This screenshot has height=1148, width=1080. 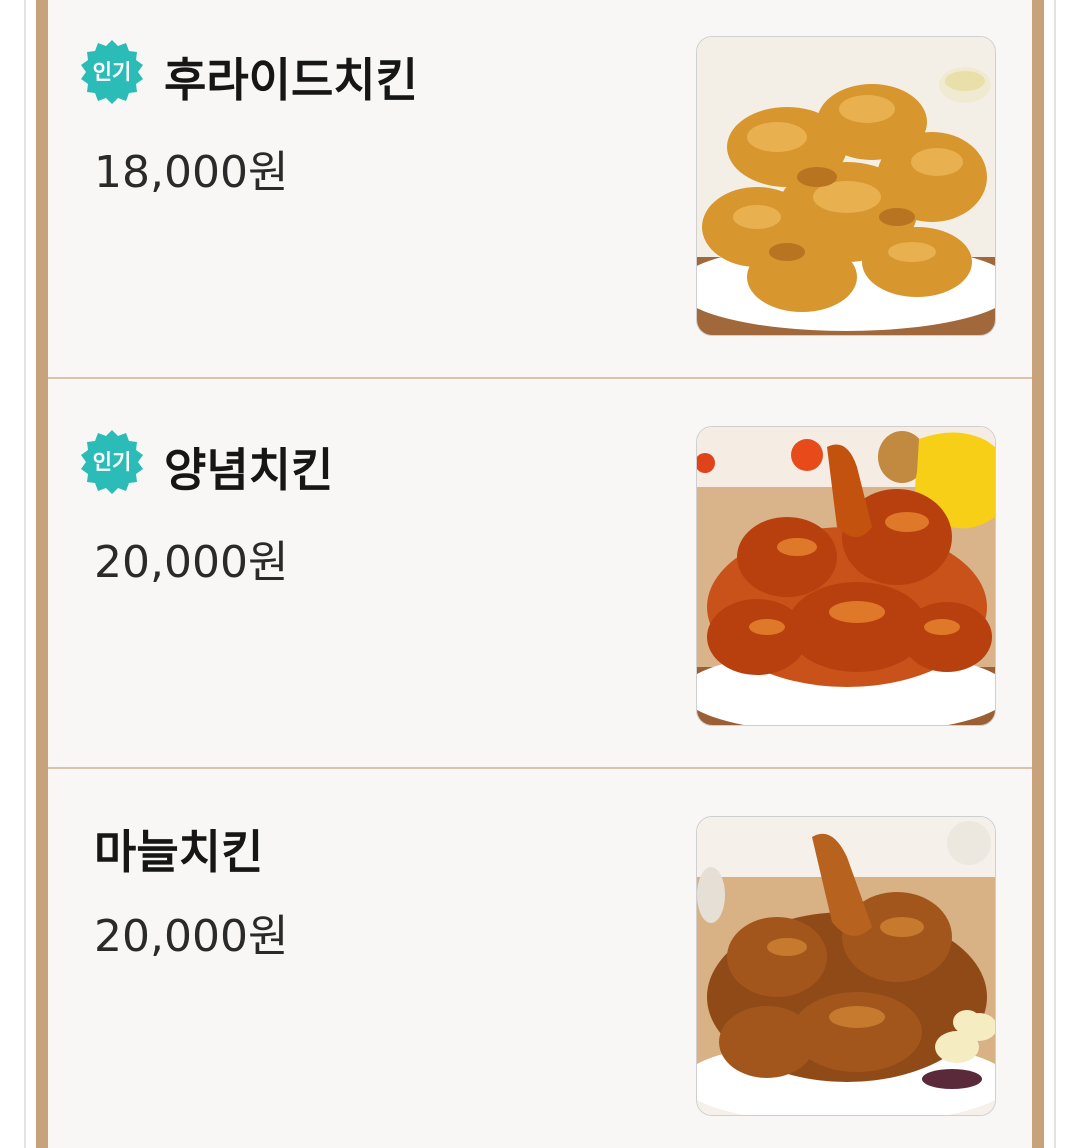 I want to click on item-name: 마늘치킨, so click(x=179, y=852).